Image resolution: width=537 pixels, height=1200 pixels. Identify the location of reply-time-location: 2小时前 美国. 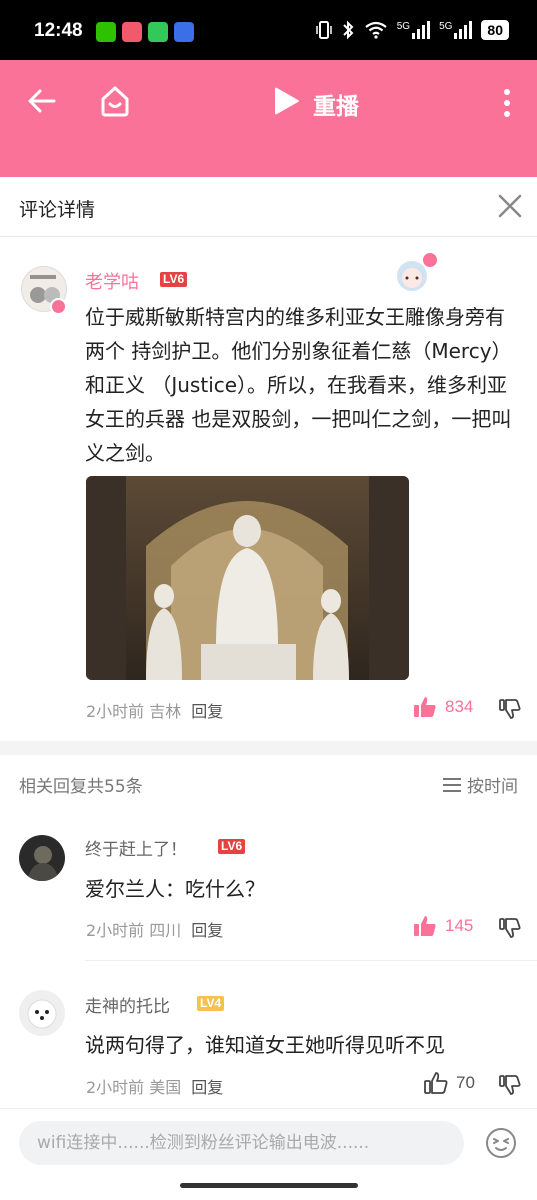
(134, 1087).